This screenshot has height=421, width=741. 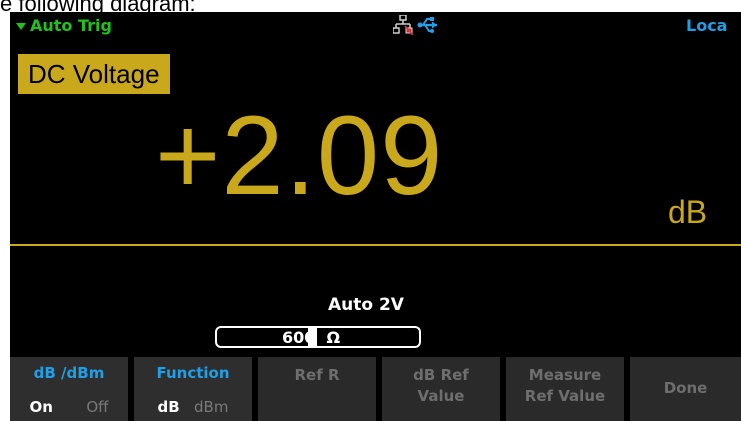 What do you see at coordinates (403, 25) in the screenshot?
I see `lan-icon` at bounding box center [403, 25].